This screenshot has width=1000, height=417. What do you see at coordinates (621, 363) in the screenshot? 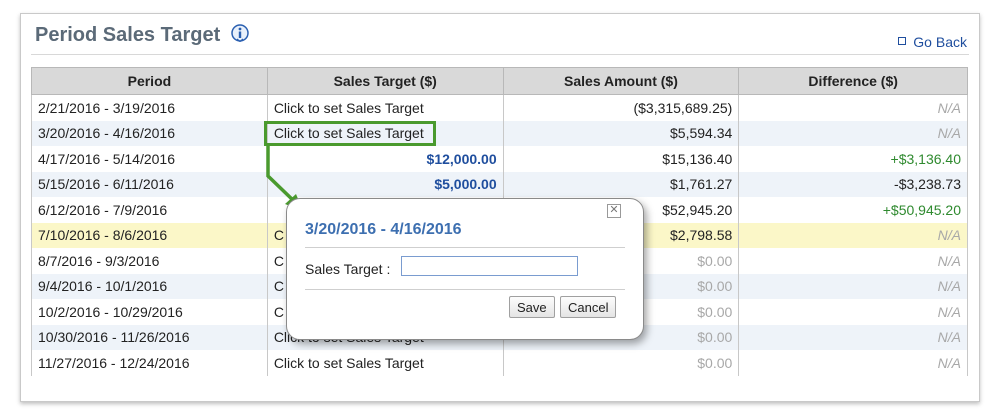
I see `amount-cell: $0.00` at bounding box center [621, 363].